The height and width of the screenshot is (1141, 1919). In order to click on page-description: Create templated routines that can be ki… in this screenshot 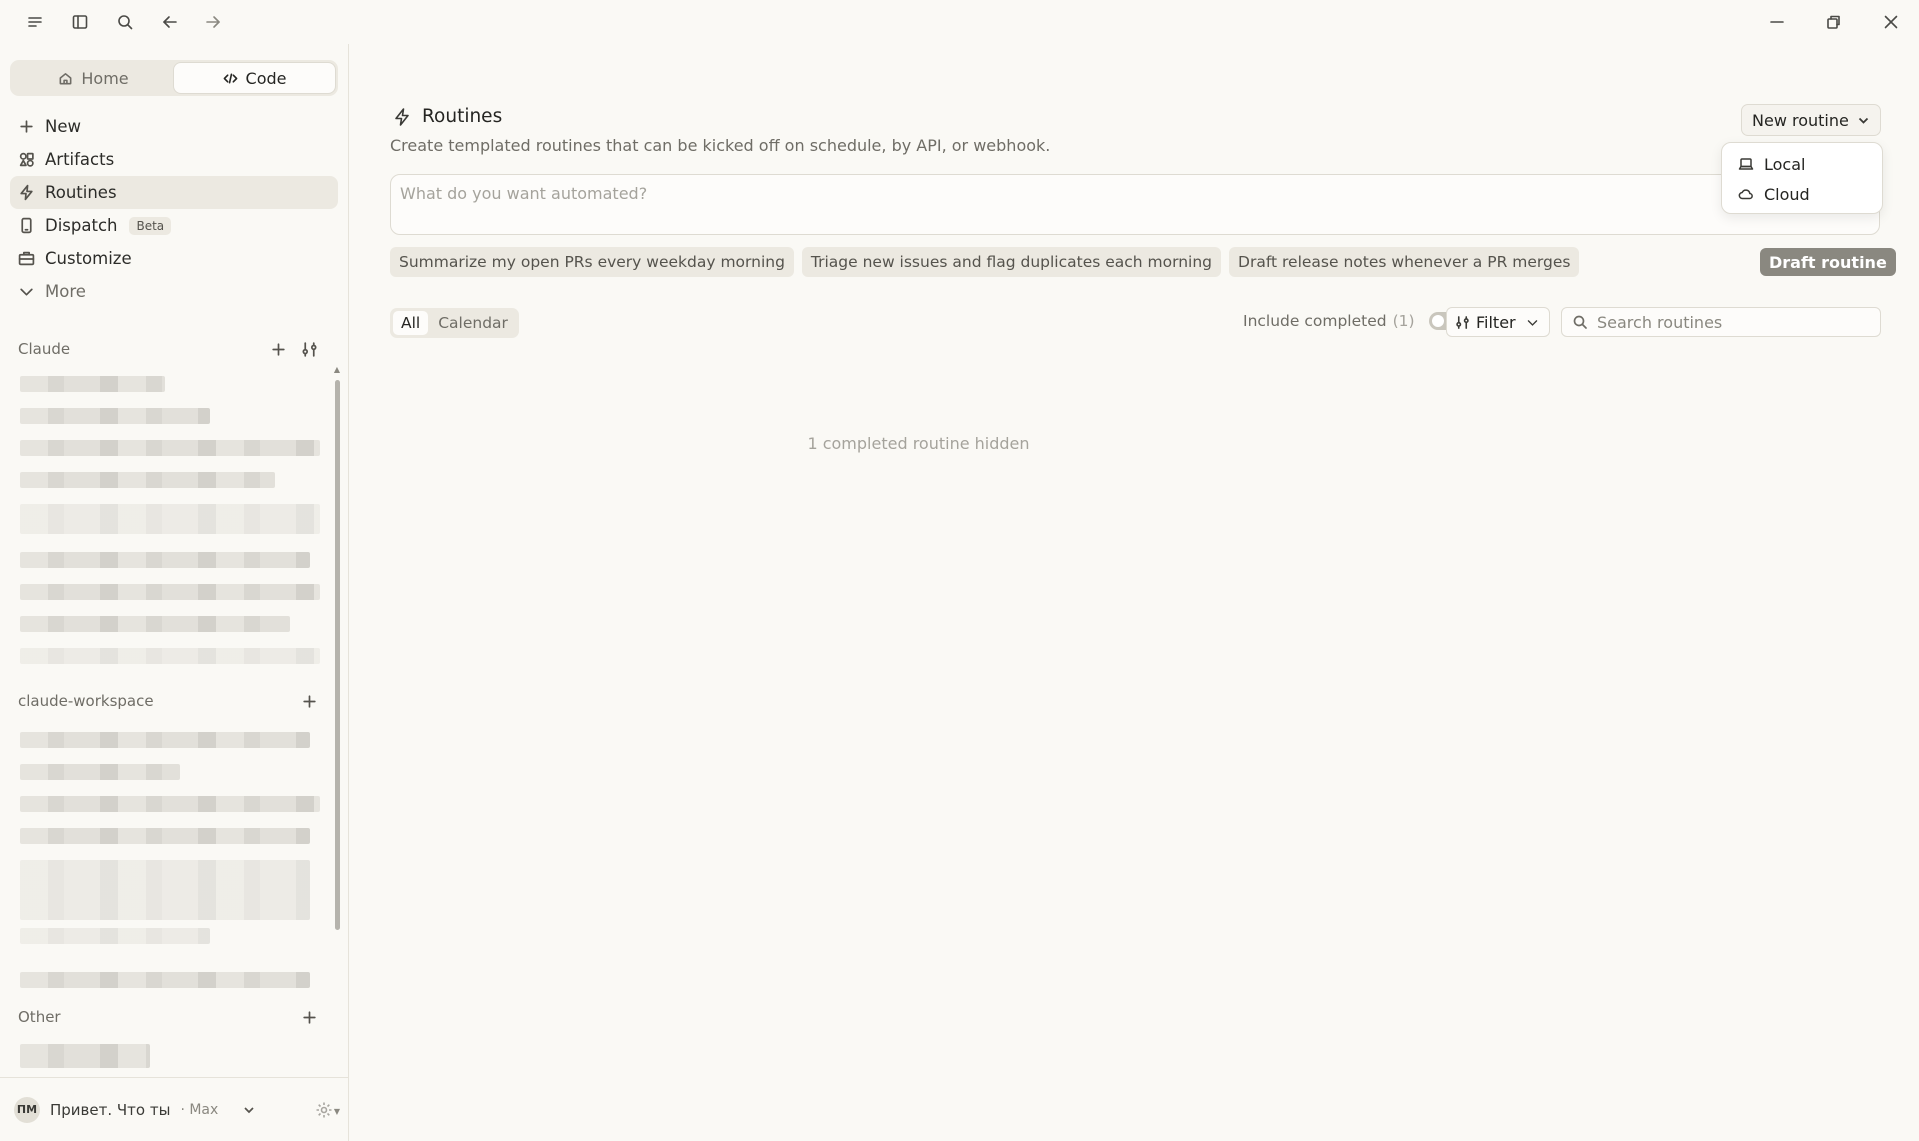, I will do `click(720, 145)`.